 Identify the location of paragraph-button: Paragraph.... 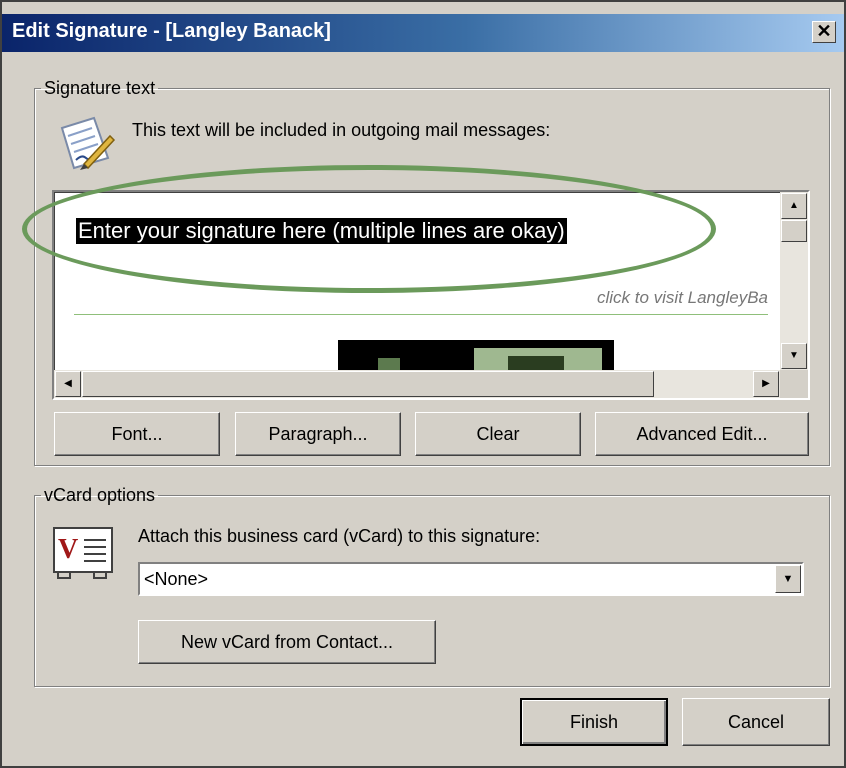
(318, 434).